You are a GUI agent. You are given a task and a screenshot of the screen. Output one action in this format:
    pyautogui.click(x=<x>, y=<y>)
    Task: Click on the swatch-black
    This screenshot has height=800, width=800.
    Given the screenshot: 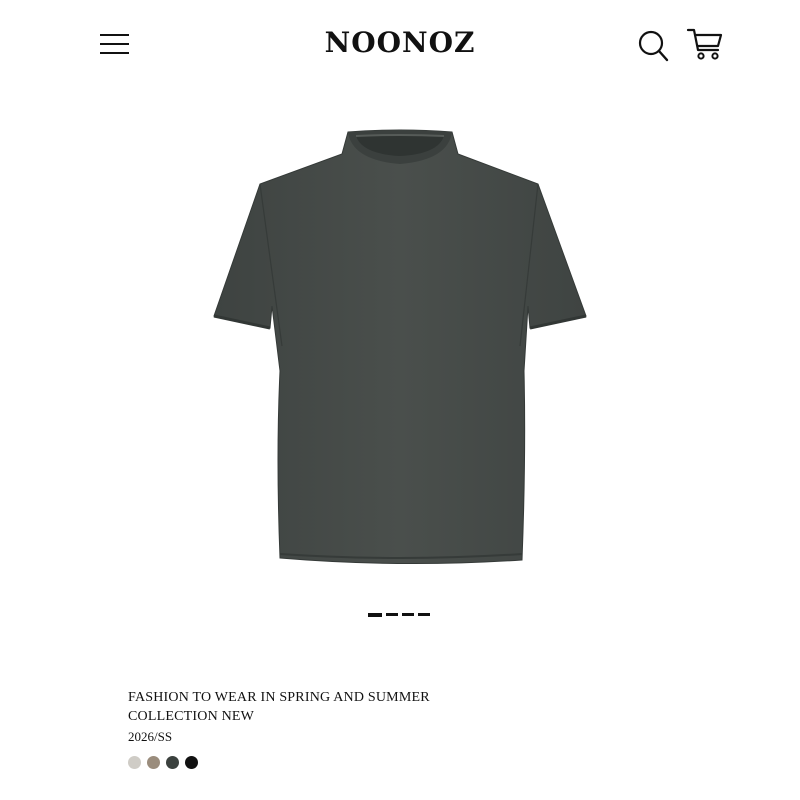 What is the action you would take?
    pyautogui.click(x=191, y=762)
    